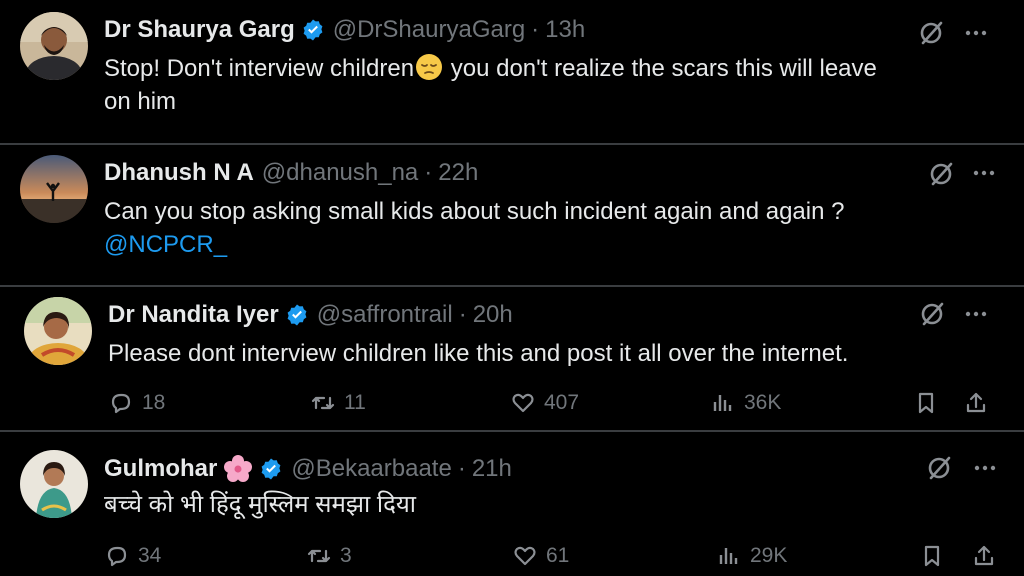  What do you see at coordinates (259, 68) in the screenshot?
I see `tweet-text-part: Stop! Don't interview children` at bounding box center [259, 68].